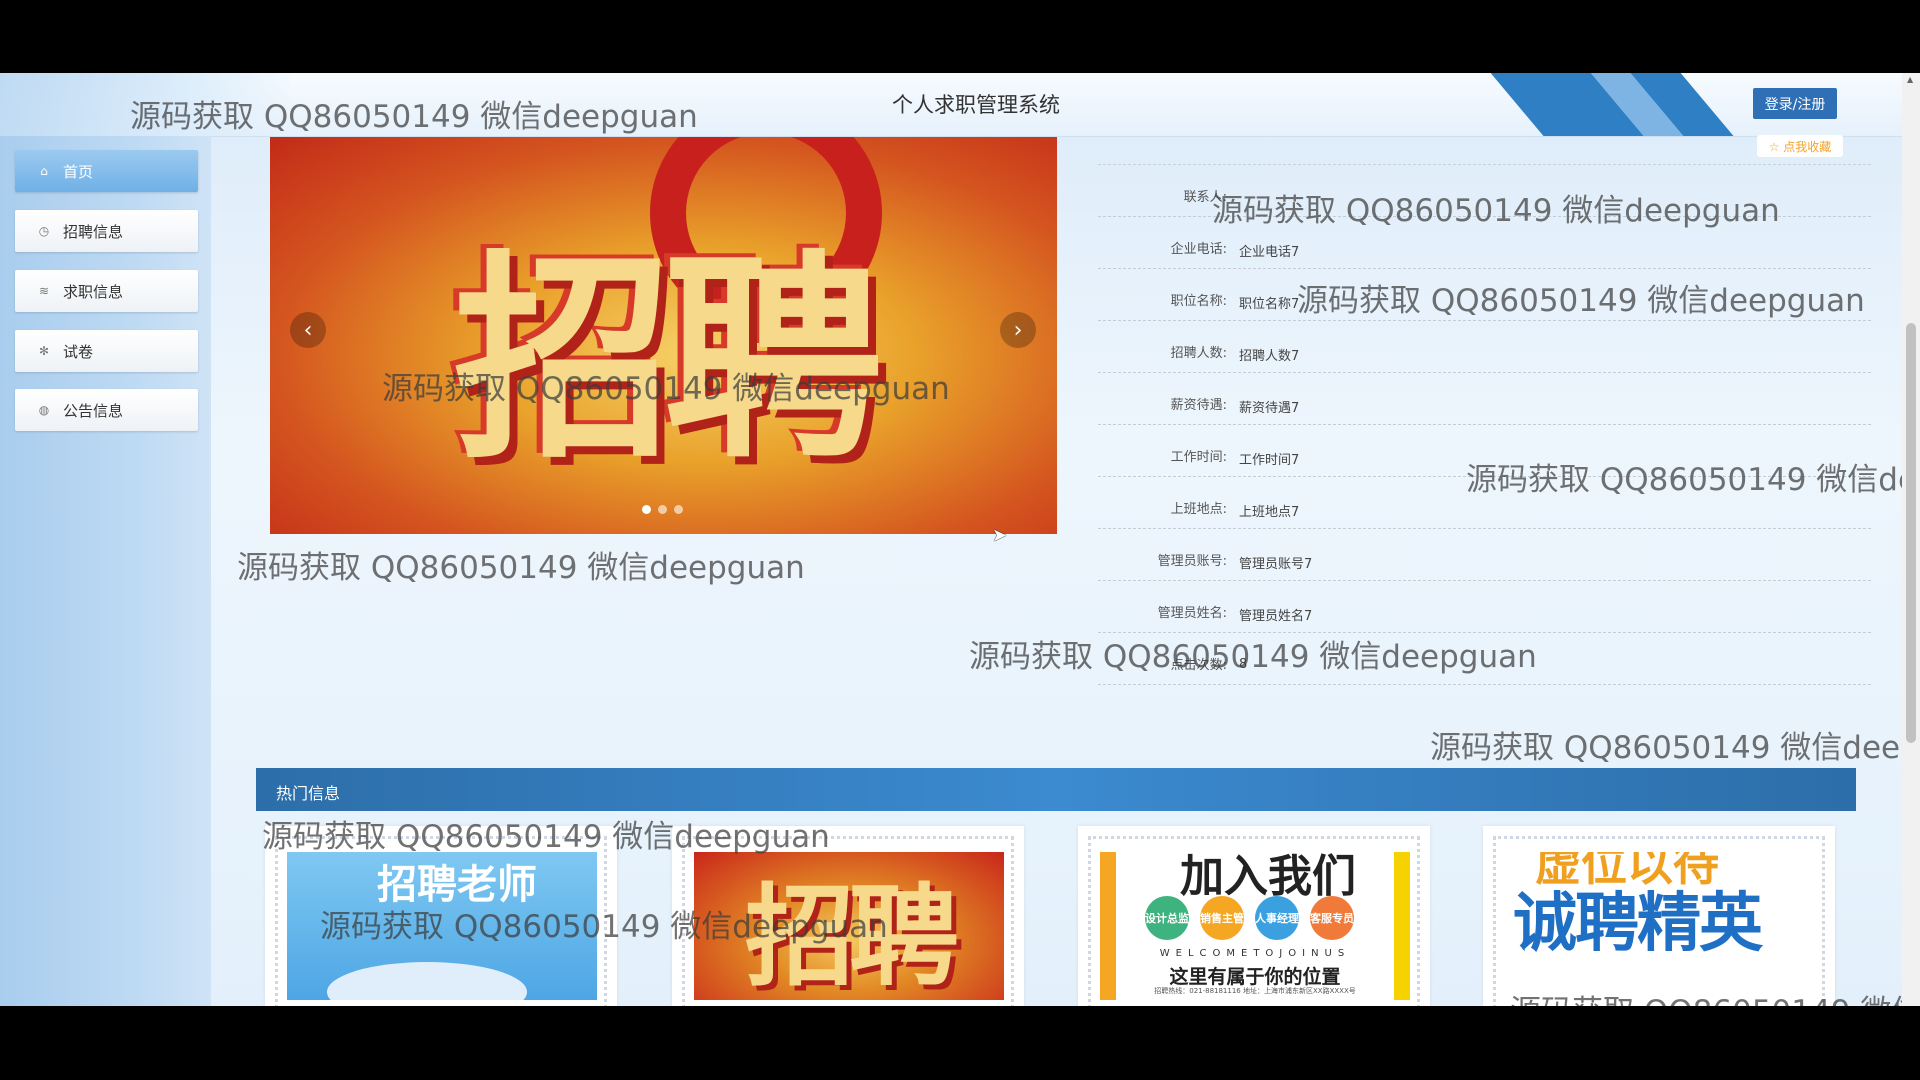  Describe the element at coordinates (1911, 533) in the screenshot. I see `scroll-thumb` at that location.